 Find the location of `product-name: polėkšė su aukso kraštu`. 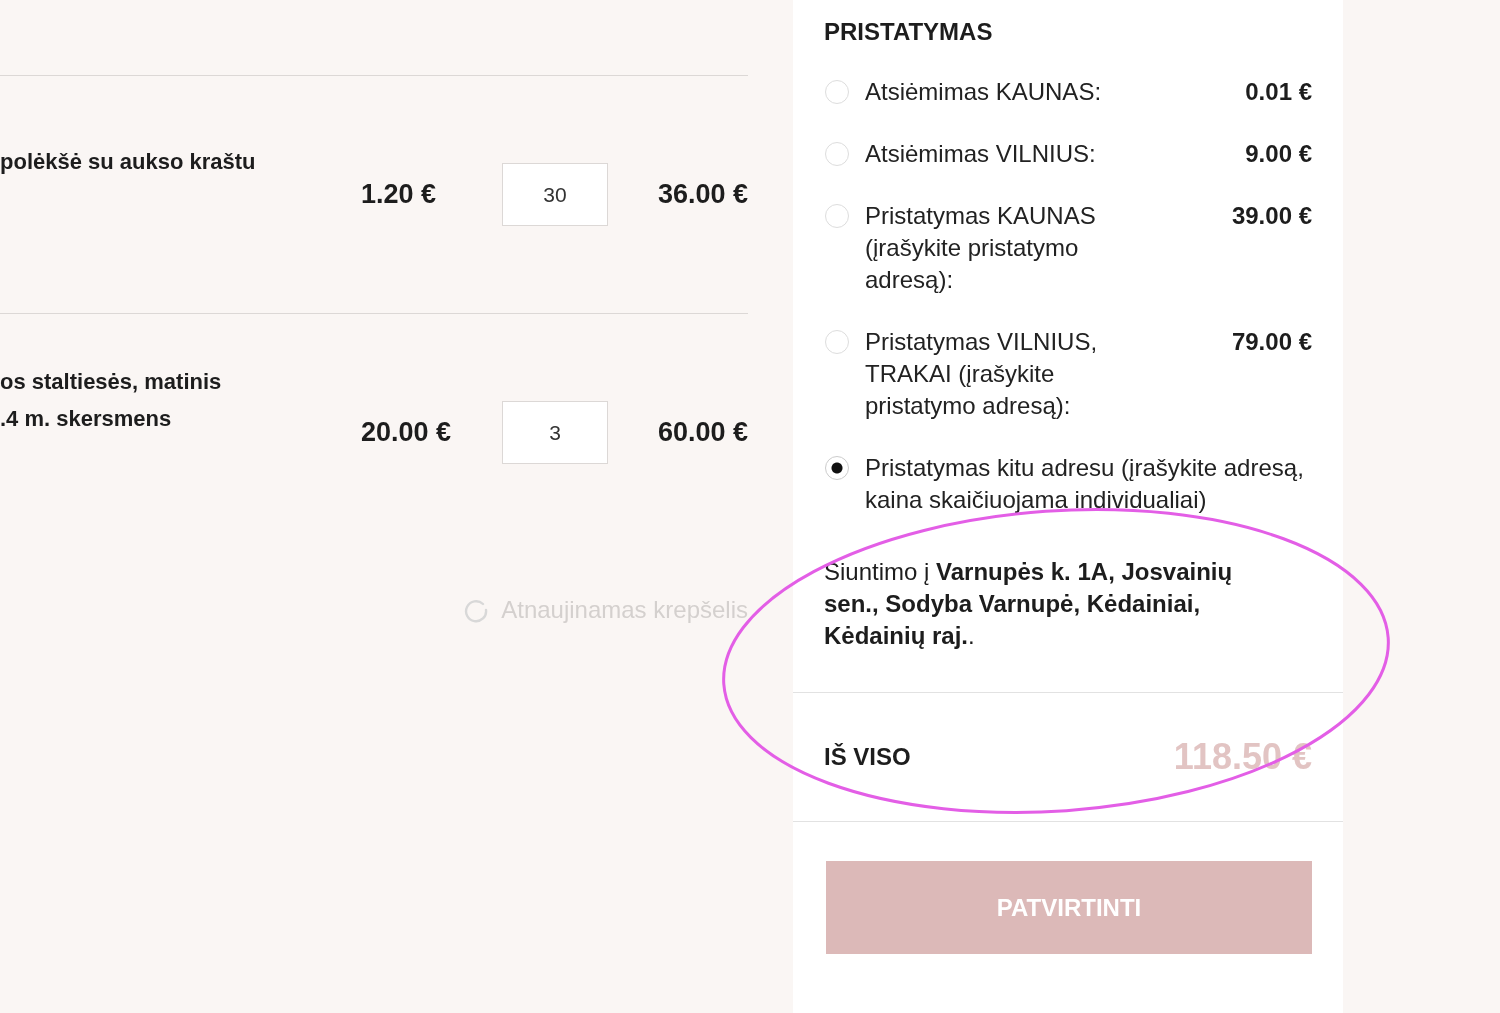

product-name: polėkšė su aukso kraštu is located at coordinates (128, 162).